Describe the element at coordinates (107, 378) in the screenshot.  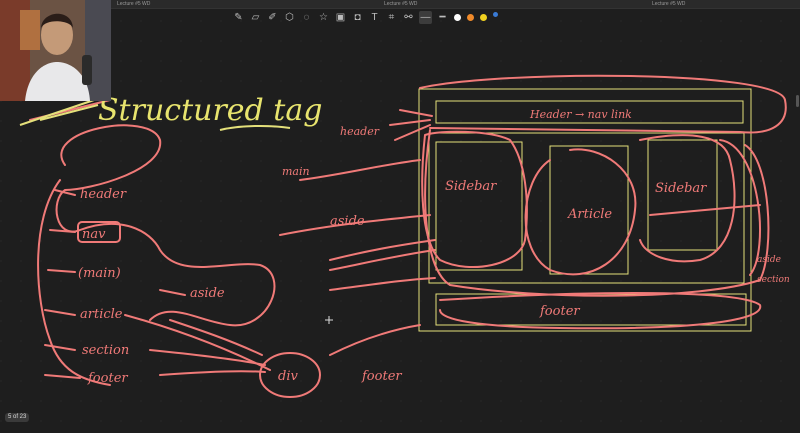
I see `list-footer: footer` at that location.